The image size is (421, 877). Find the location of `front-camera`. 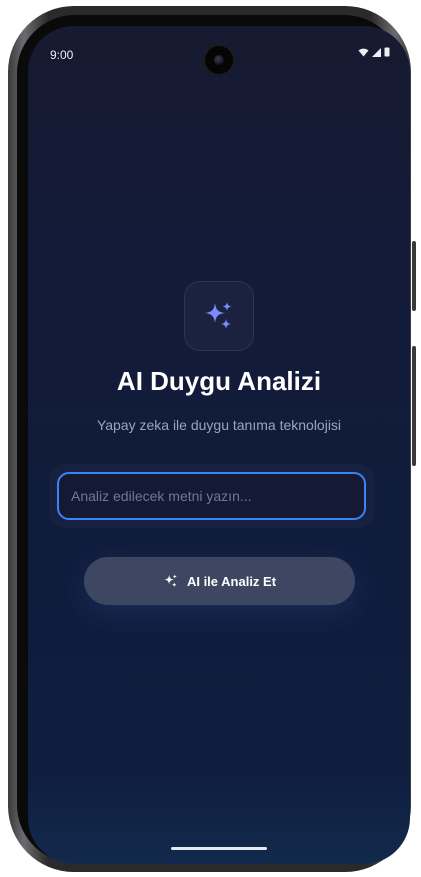

front-camera is located at coordinates (219, 60).